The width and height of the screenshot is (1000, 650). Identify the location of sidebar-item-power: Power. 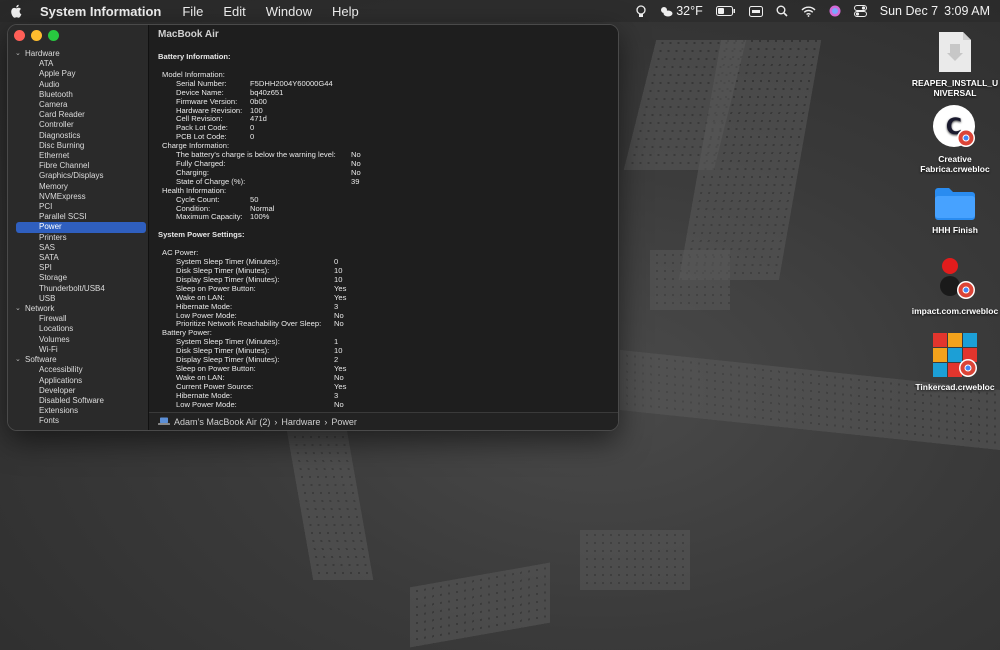
(81, 227).